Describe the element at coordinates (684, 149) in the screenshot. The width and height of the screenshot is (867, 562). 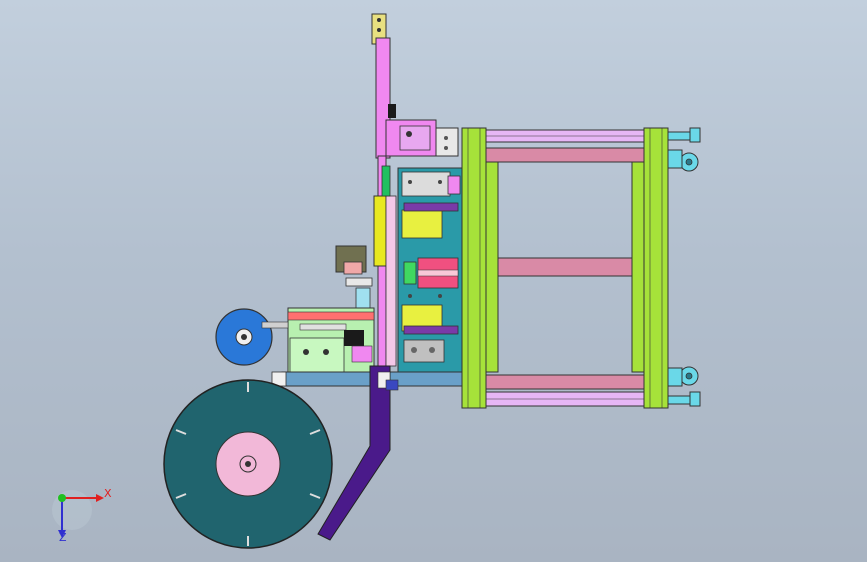
I see `caster-top` at that location.